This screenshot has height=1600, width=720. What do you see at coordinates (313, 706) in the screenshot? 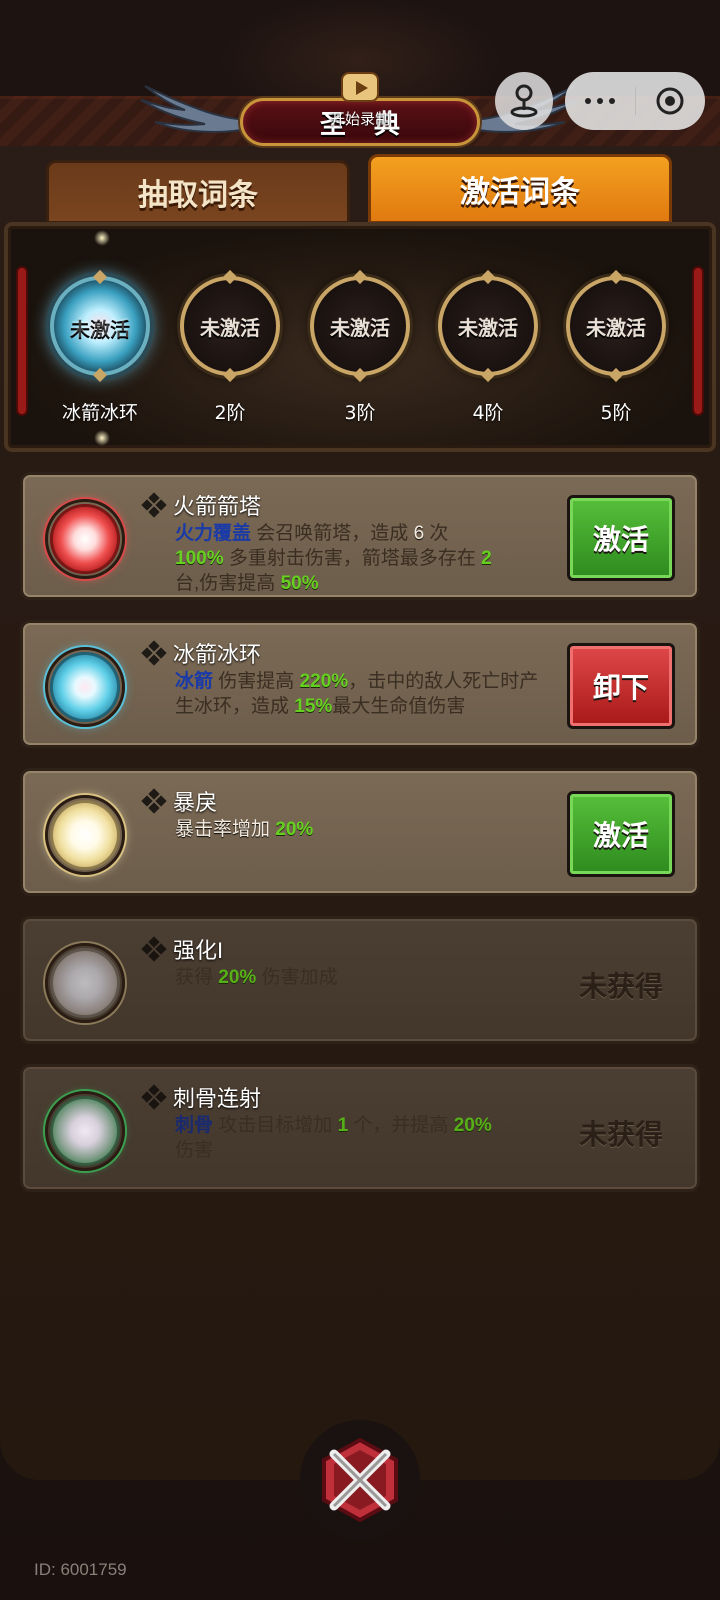
I see `desc-number: 15%` at bounding box center [313, 706].